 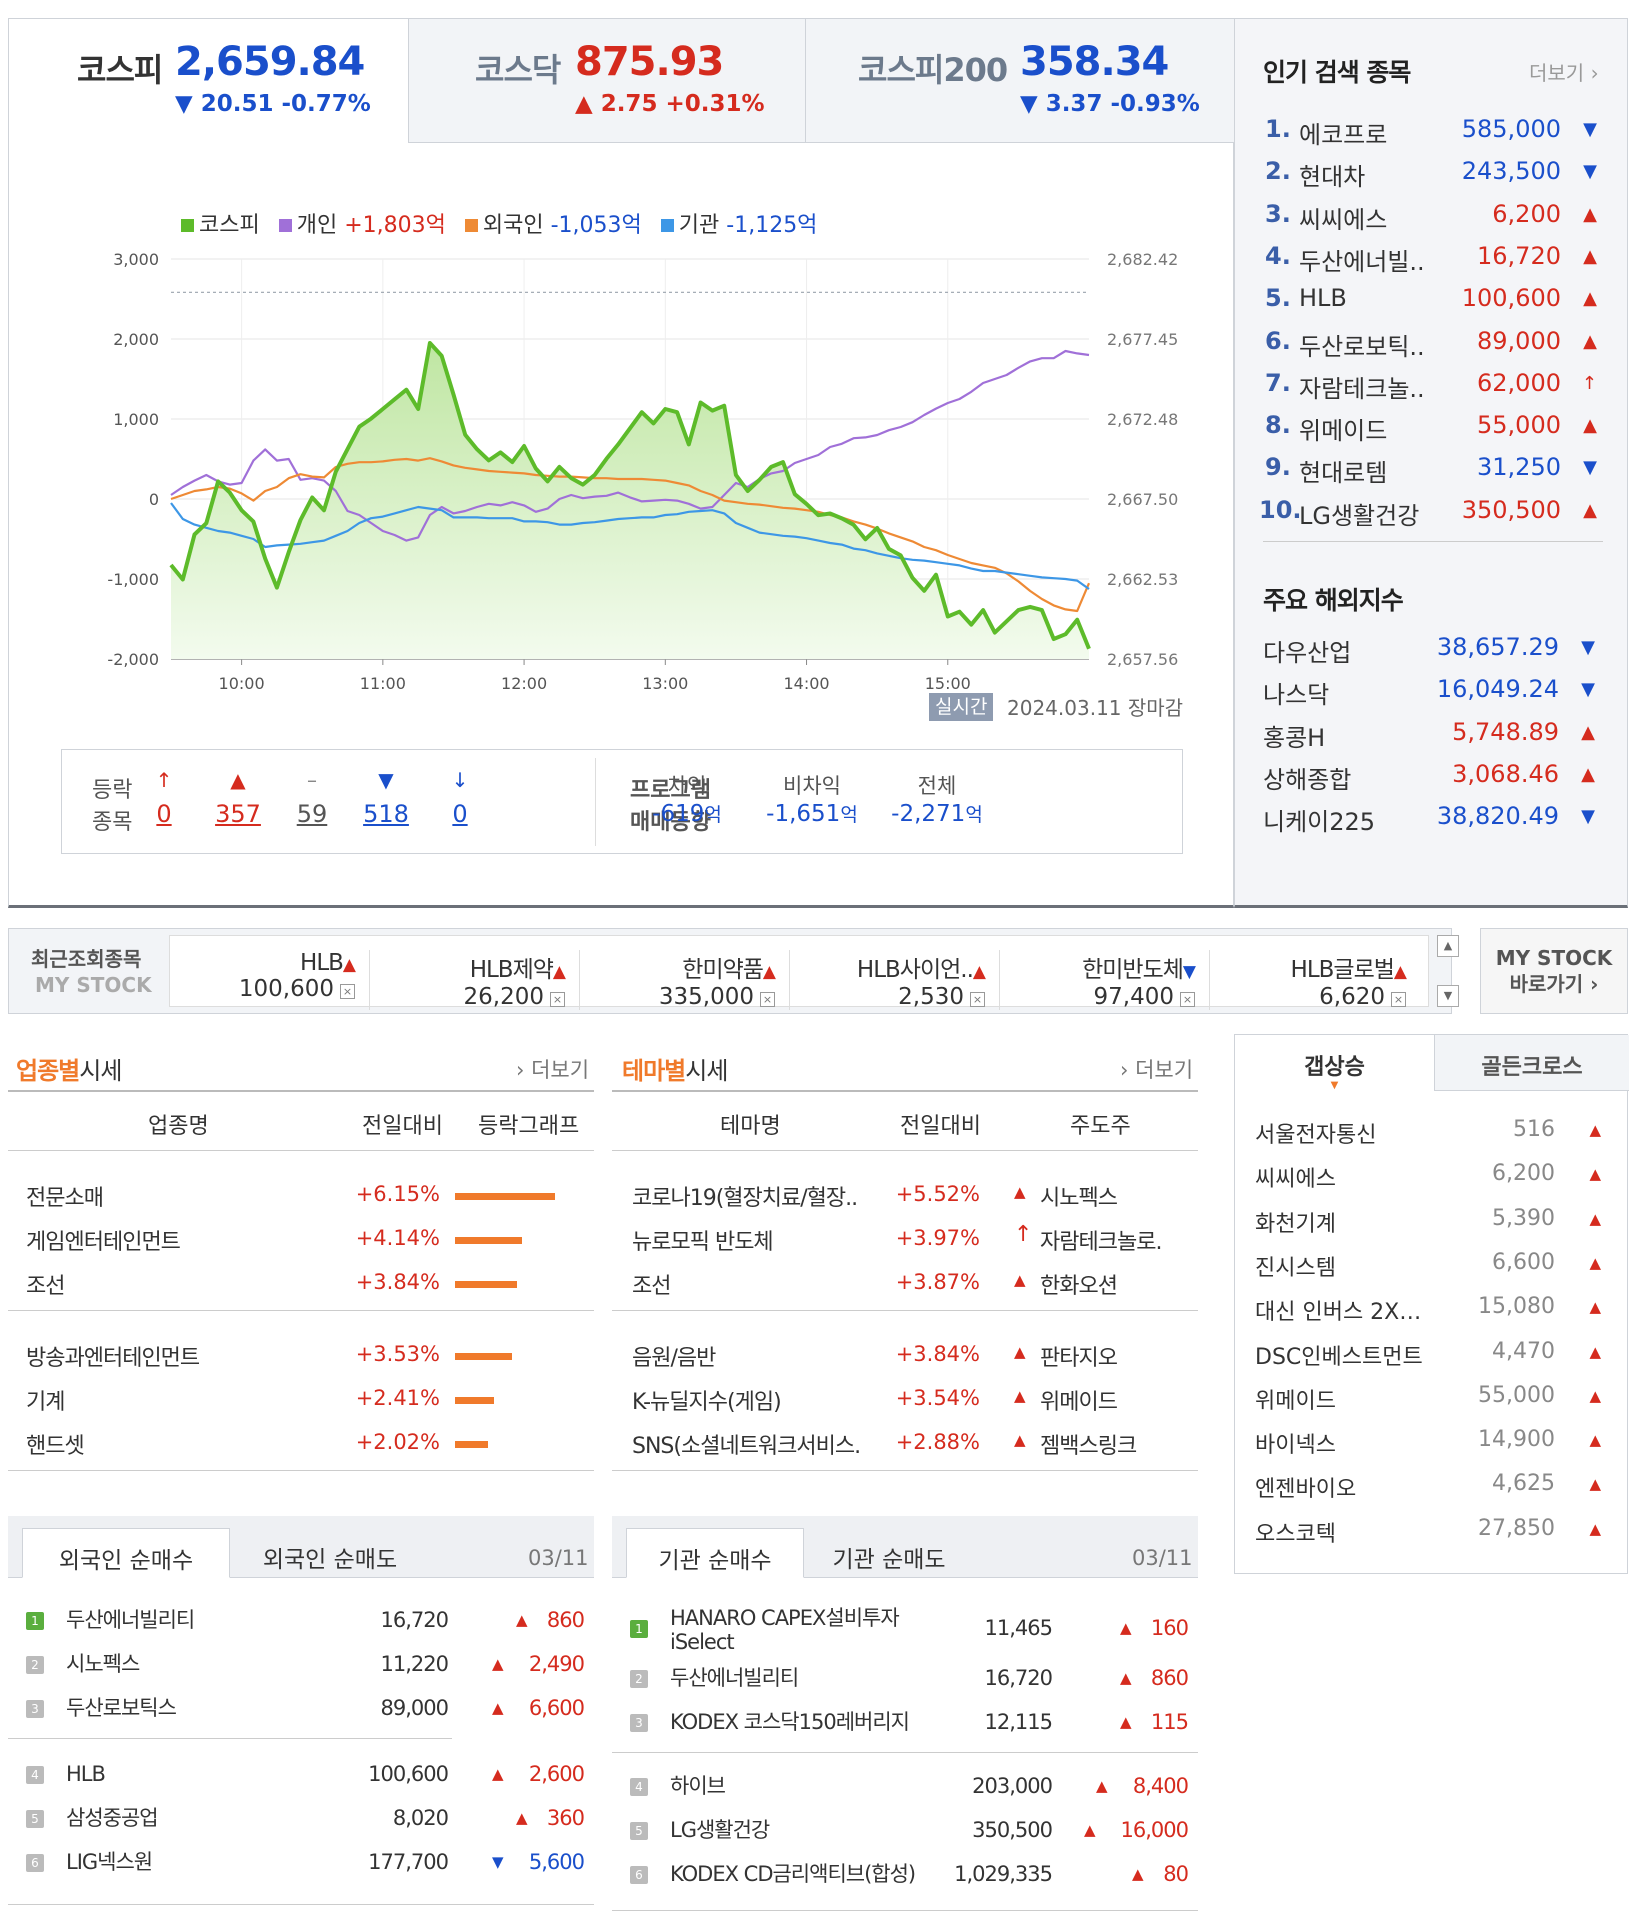 I want to click on recent-item: 한미약품▲ 335,000 ×, so click(x=690, y=980).